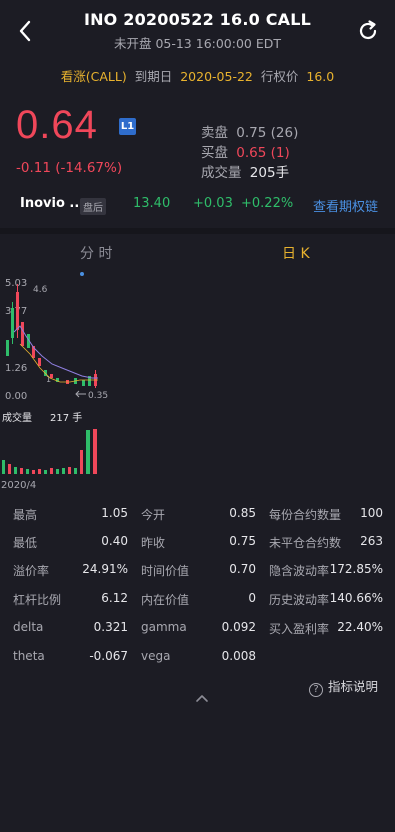 The image size is (395, 832). Describe the element at coordinates (214, 133) in the screenshot. I see `ask-label: 卖盘` at that location.